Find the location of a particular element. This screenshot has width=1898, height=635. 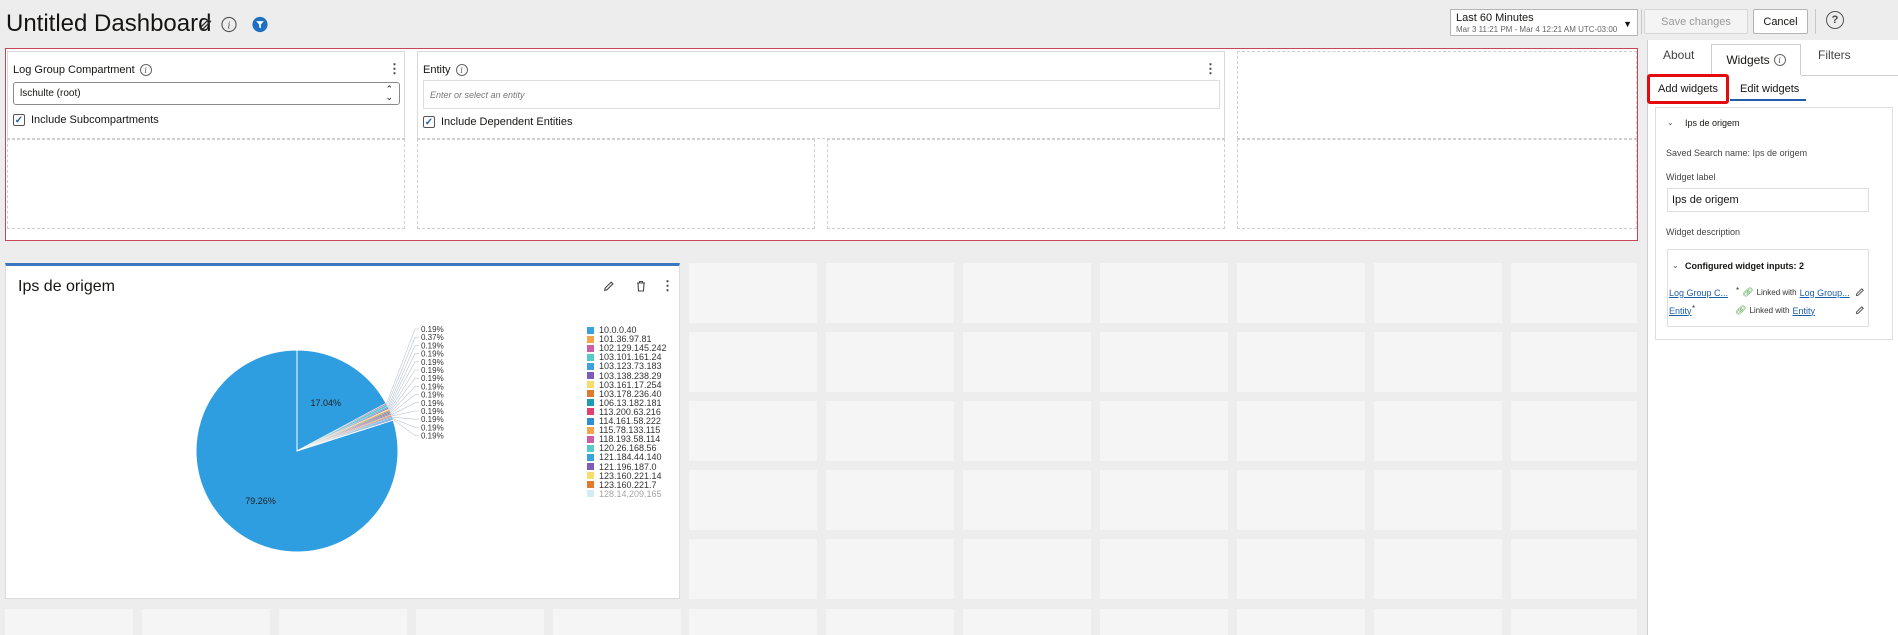

cancel-button: Cancel is located at coordinates (1780, 21).